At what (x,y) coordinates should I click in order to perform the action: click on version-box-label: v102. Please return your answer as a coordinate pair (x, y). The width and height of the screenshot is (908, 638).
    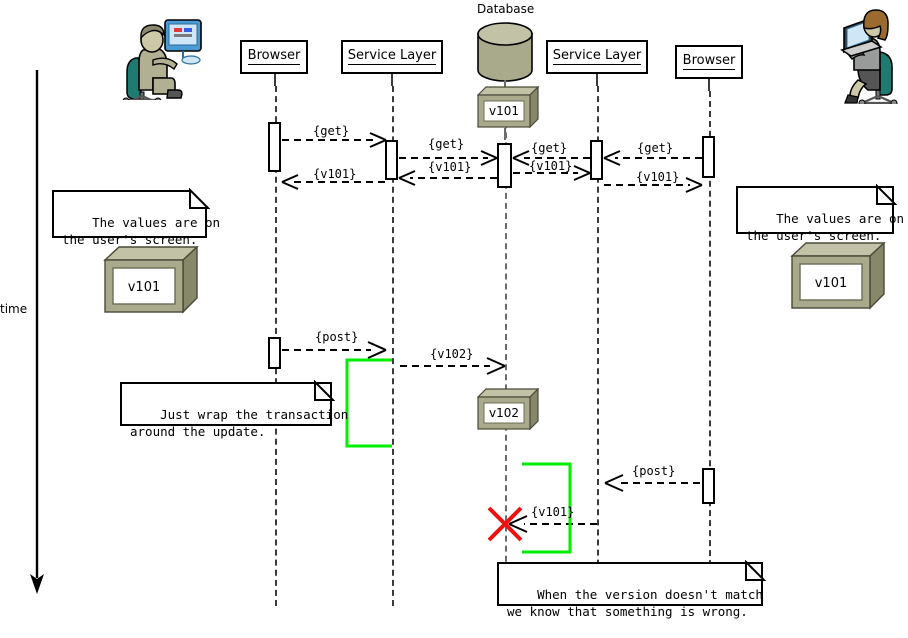
    Looking at the image, I should click on (504, 413).